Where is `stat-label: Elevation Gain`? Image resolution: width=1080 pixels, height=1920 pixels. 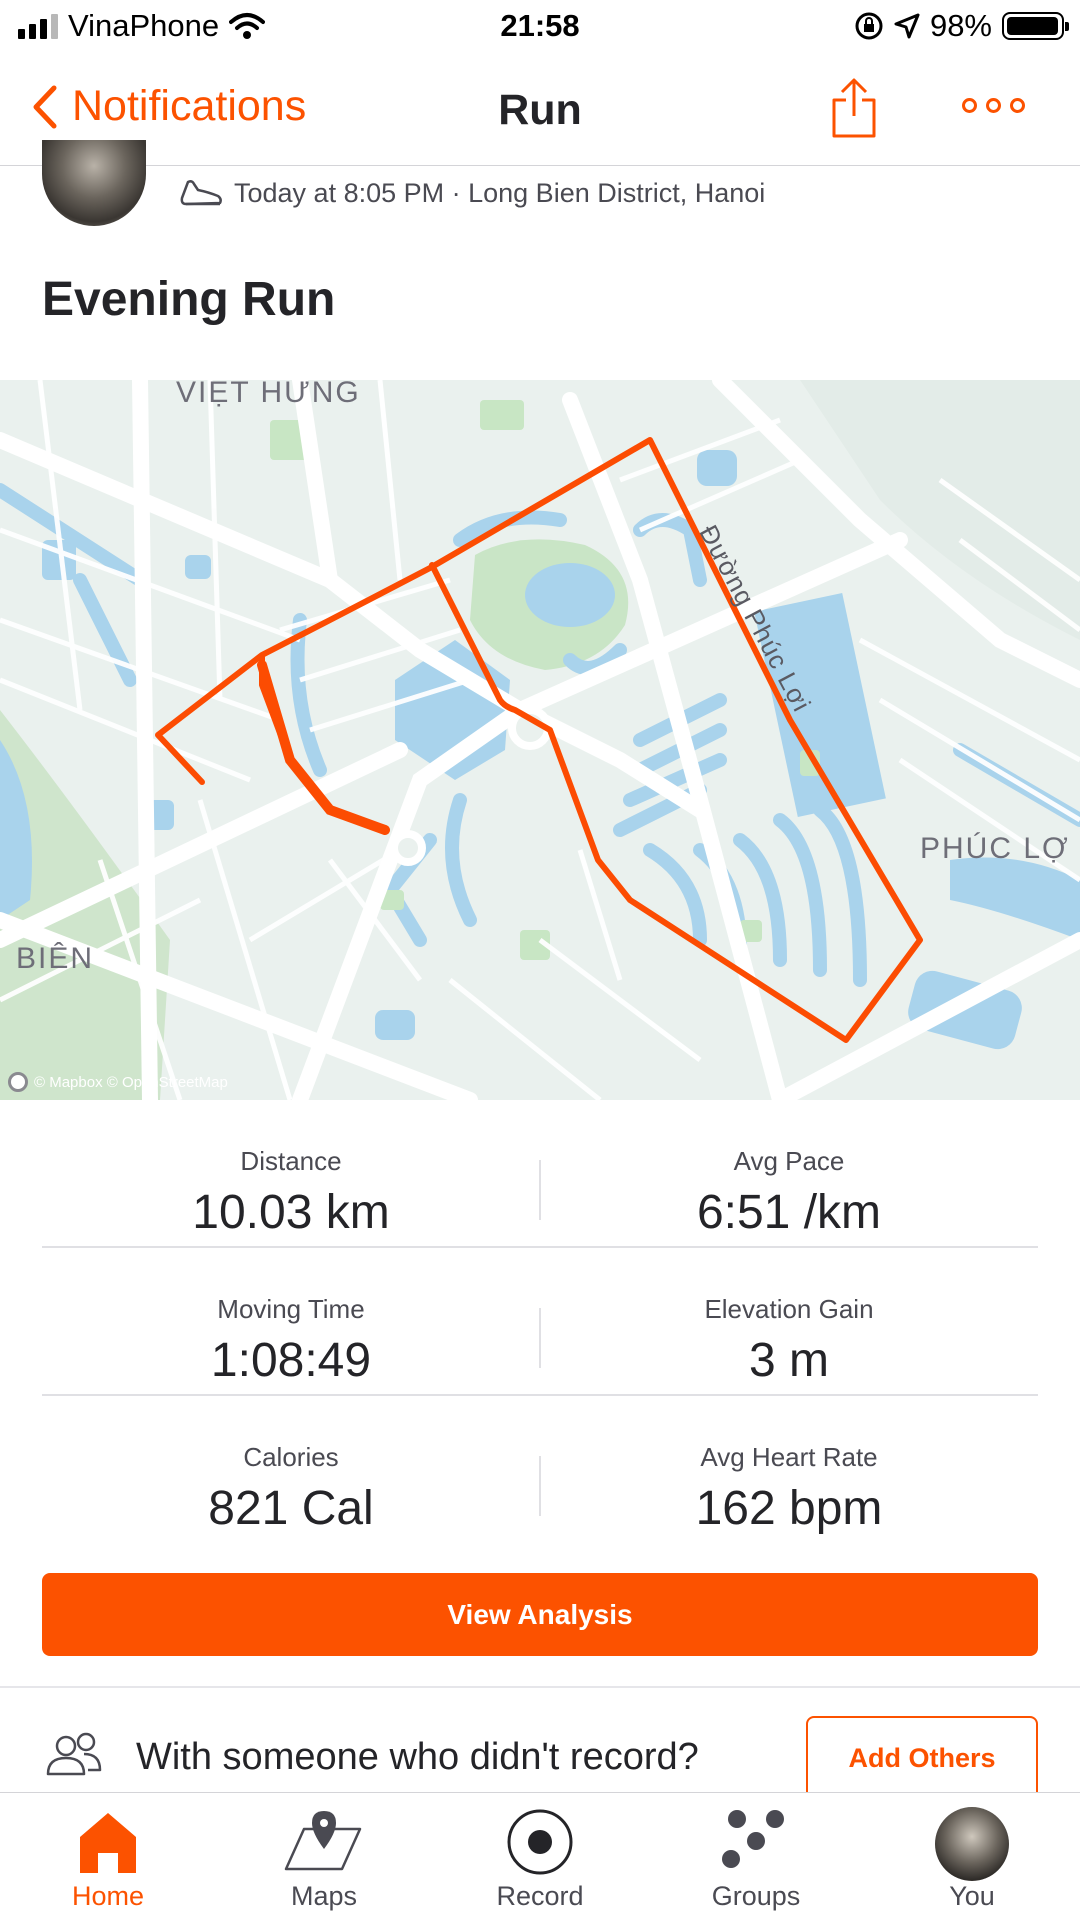 stat-label: Elevation Gain is located at coordinates (789, 1309).